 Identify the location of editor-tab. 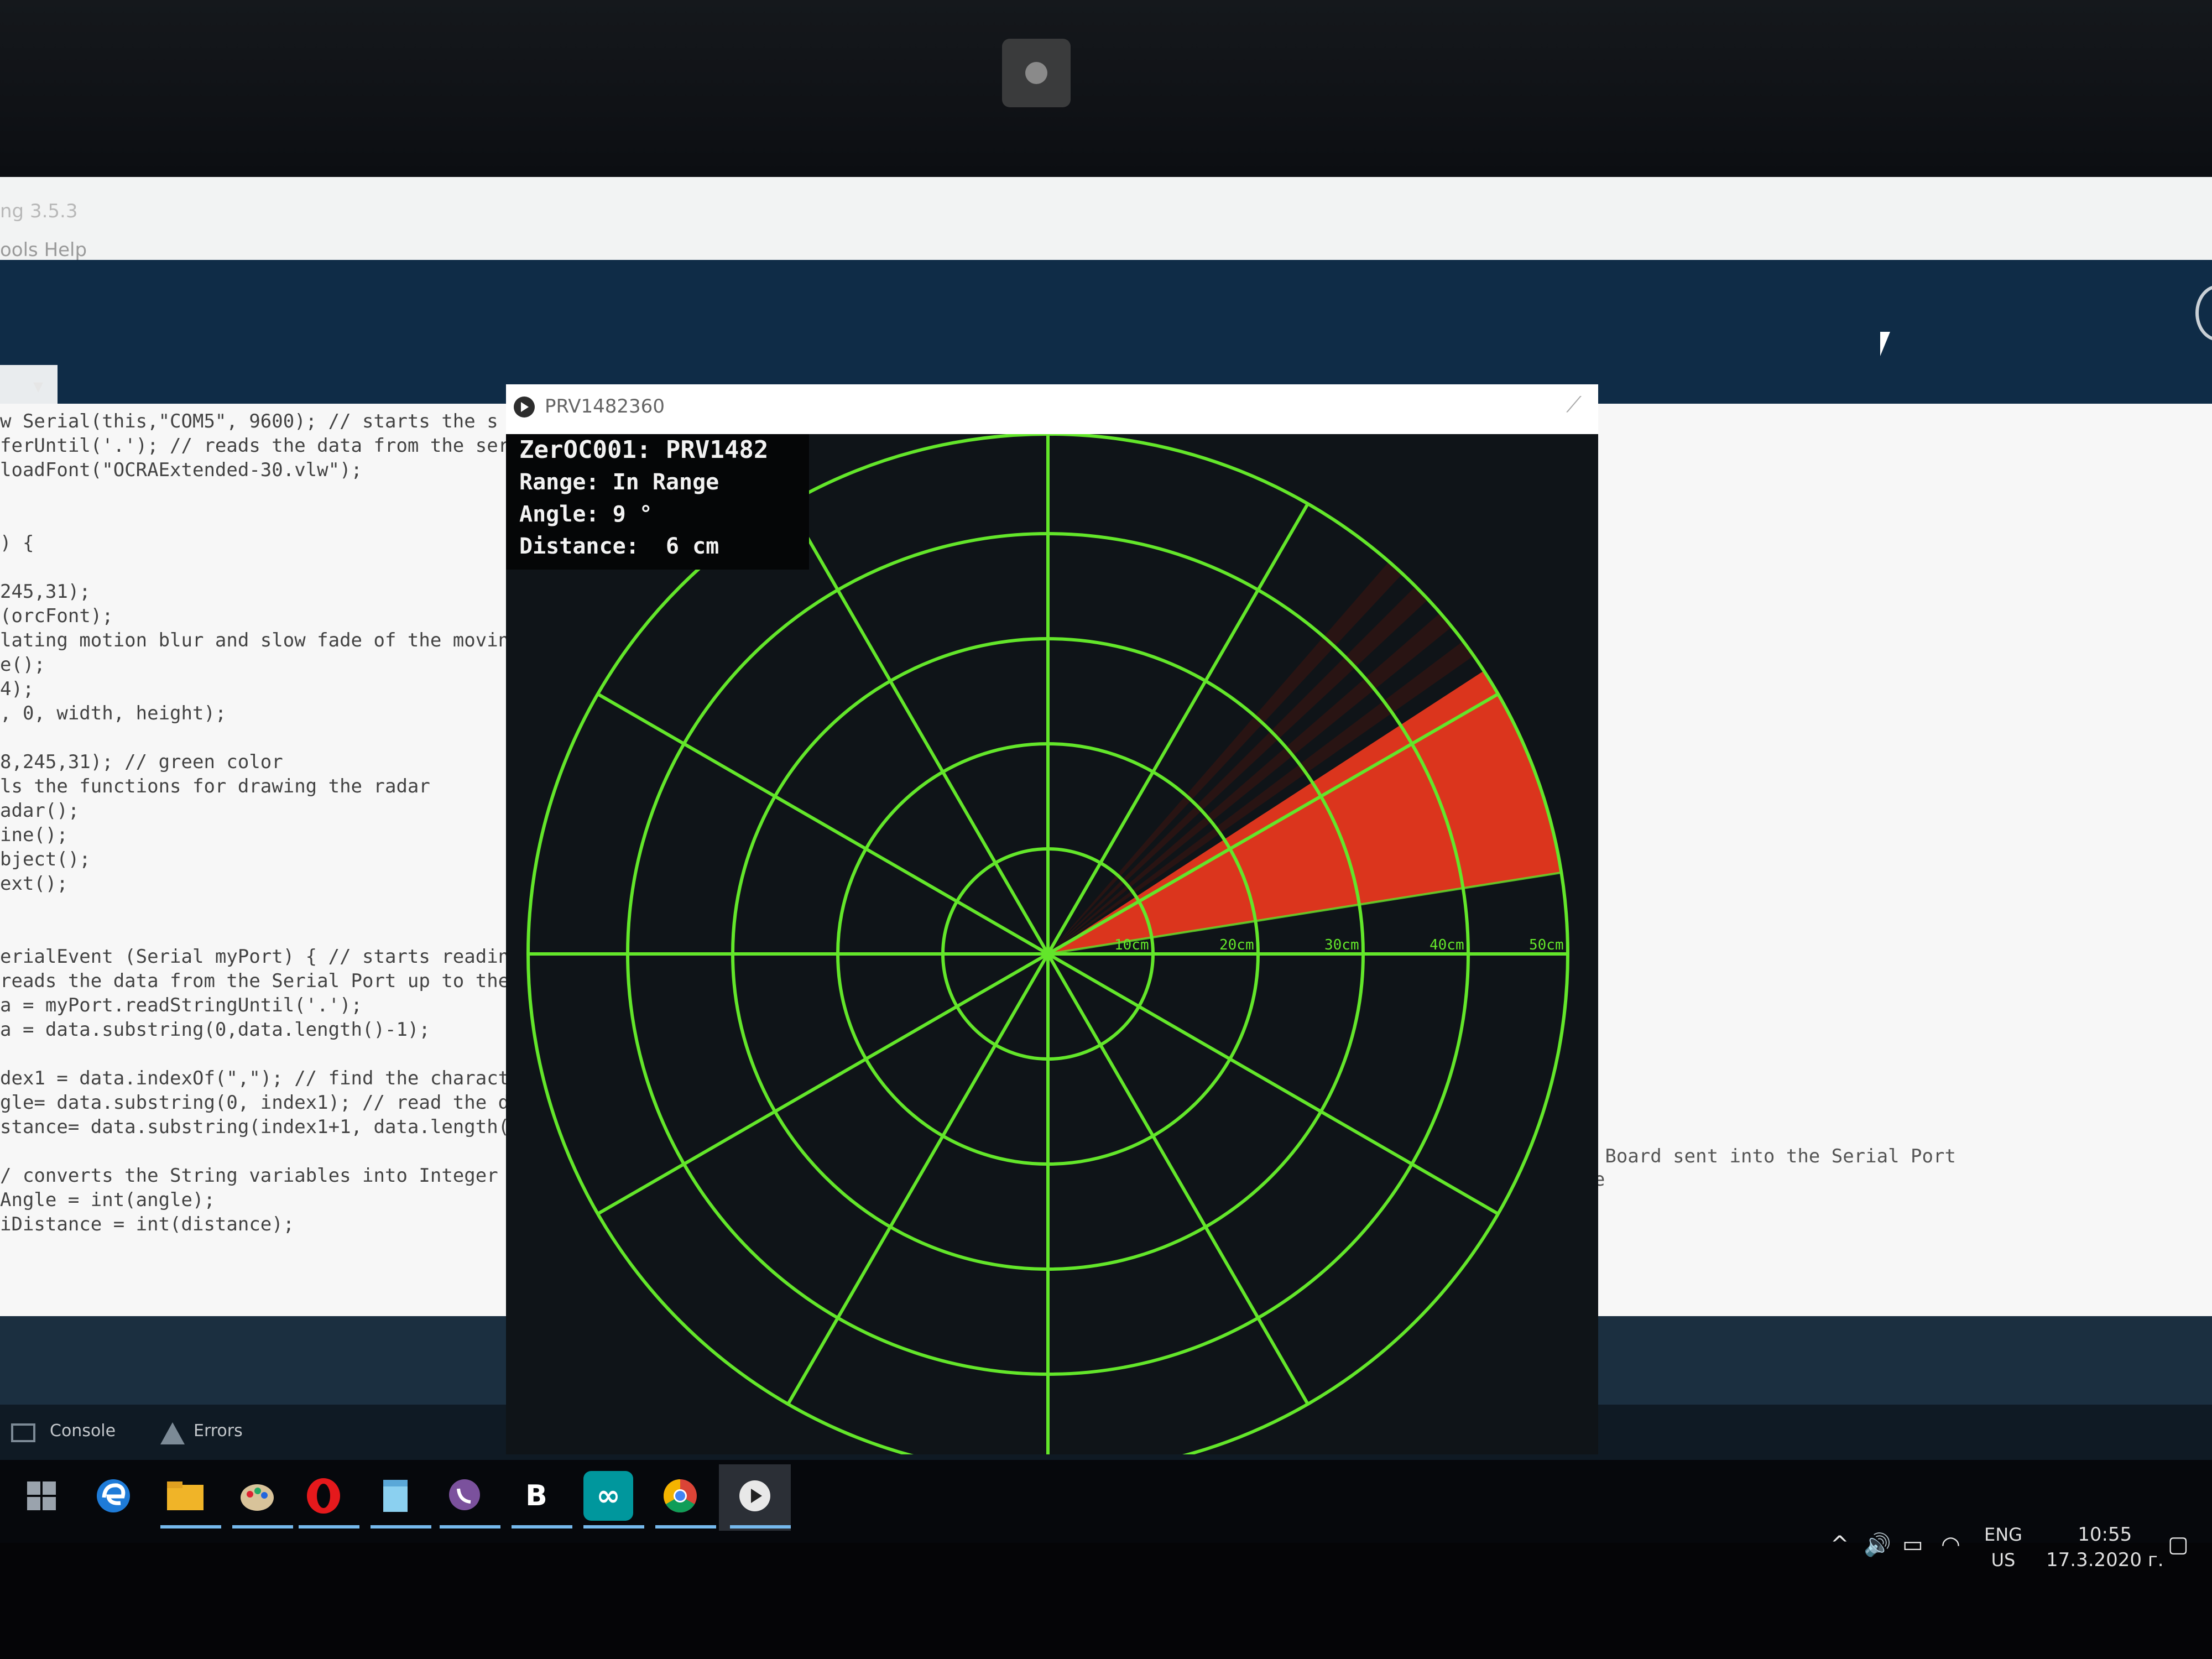
(29, 386).